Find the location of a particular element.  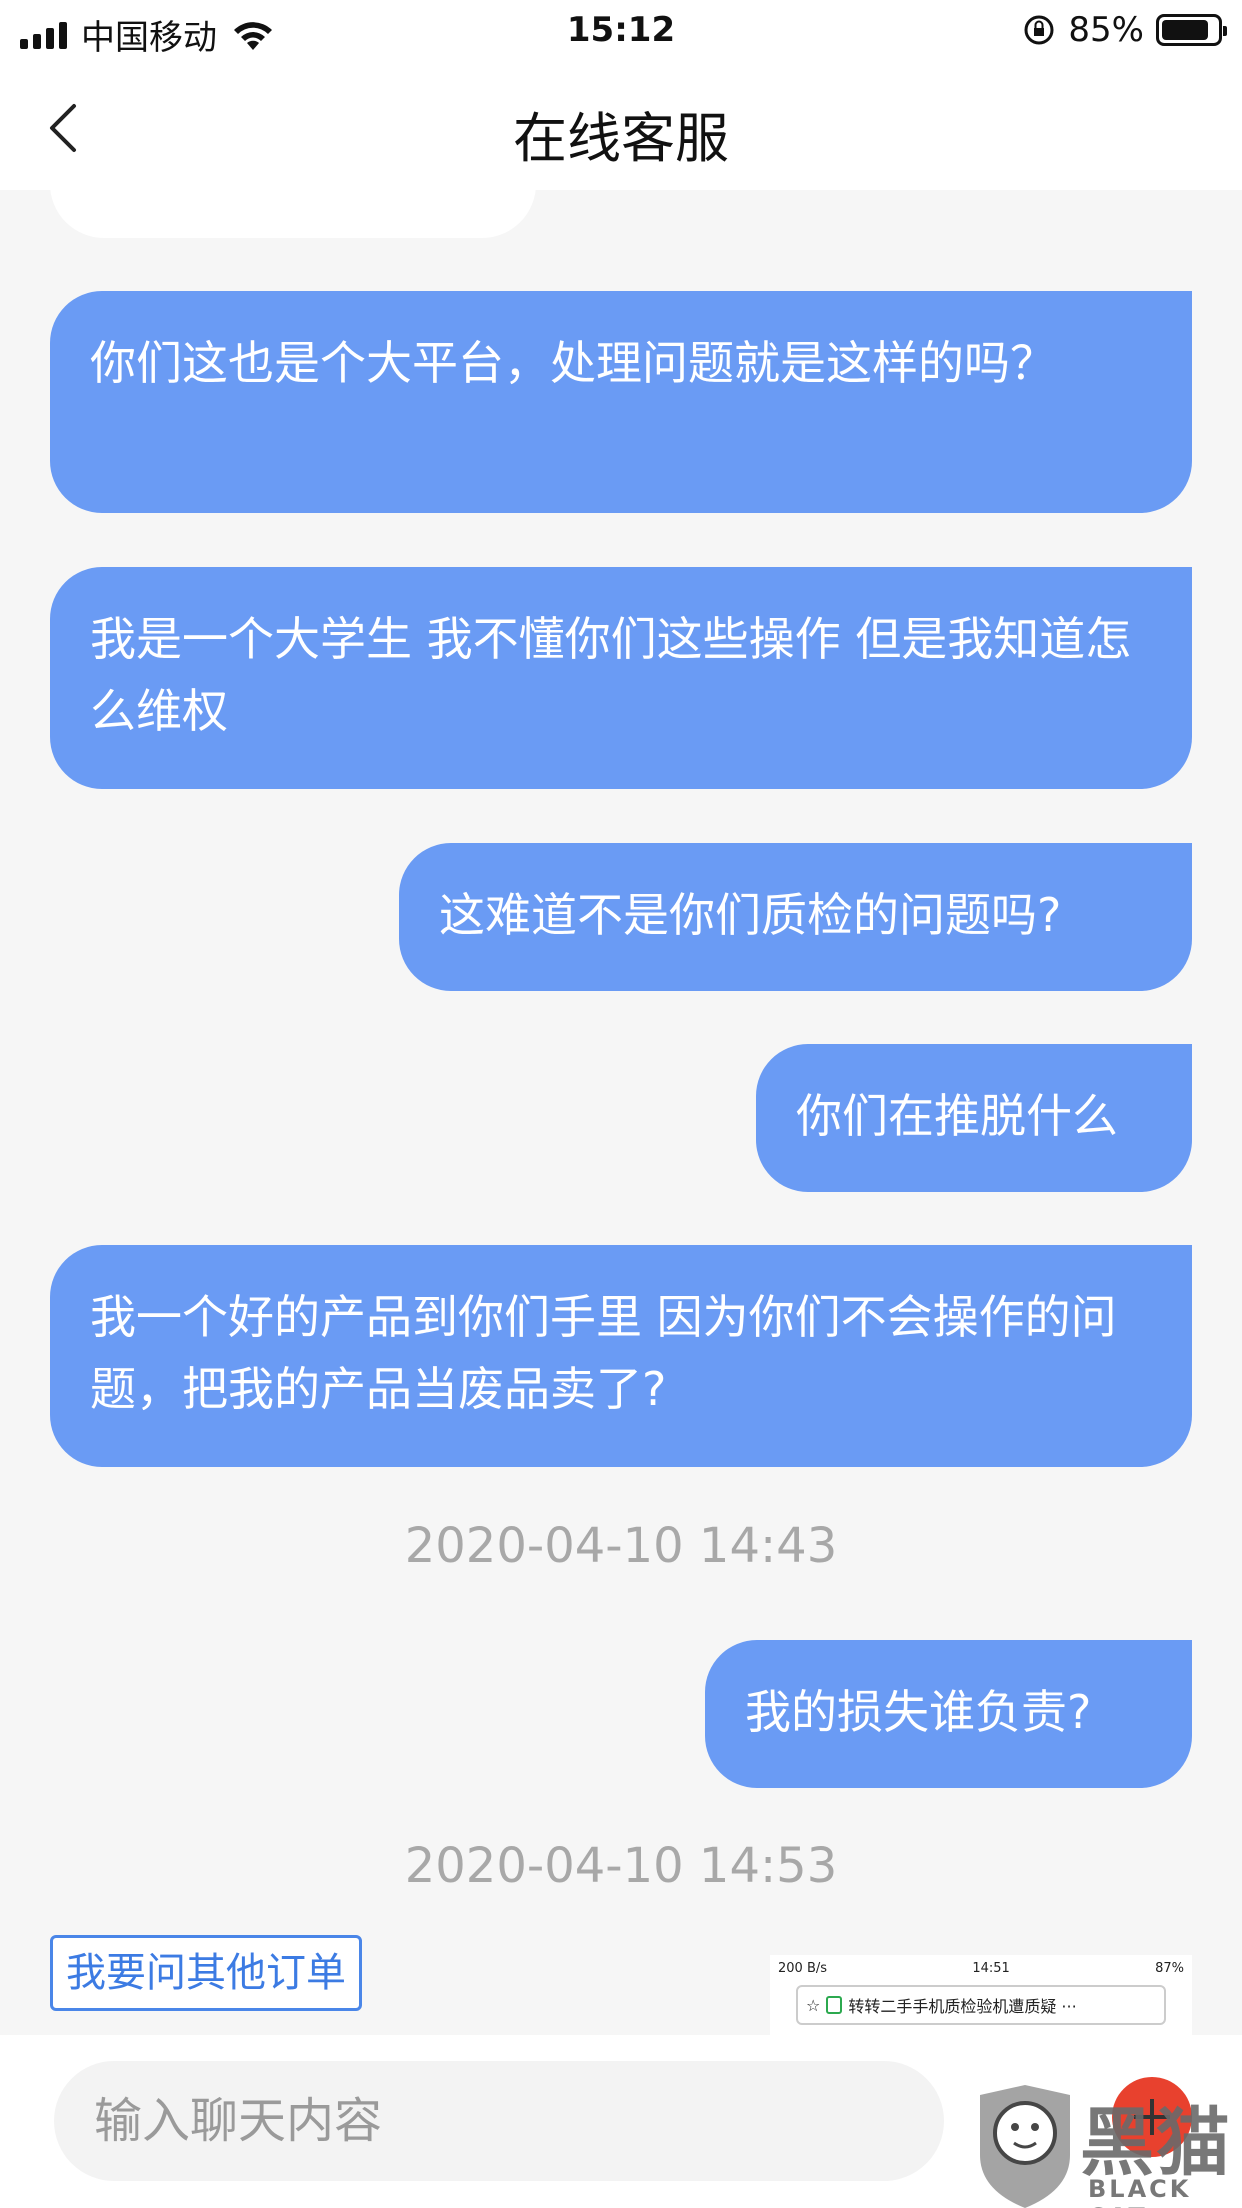

preview-url-bar: ☆ 转转二手手机质检验机遭质疑 ··· is located at coordinates (981, 2005).